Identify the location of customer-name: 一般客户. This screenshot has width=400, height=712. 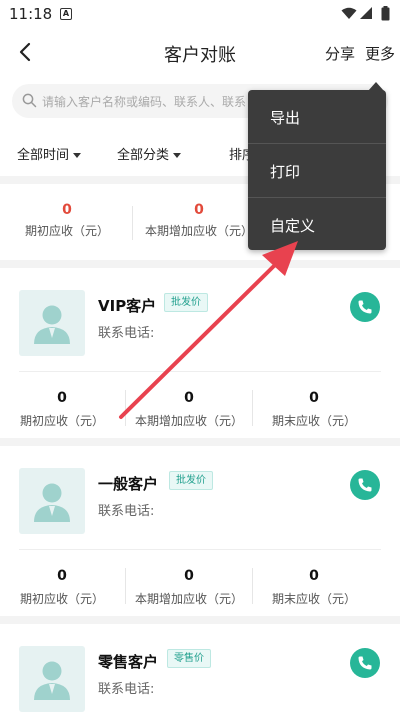
(128, 484).